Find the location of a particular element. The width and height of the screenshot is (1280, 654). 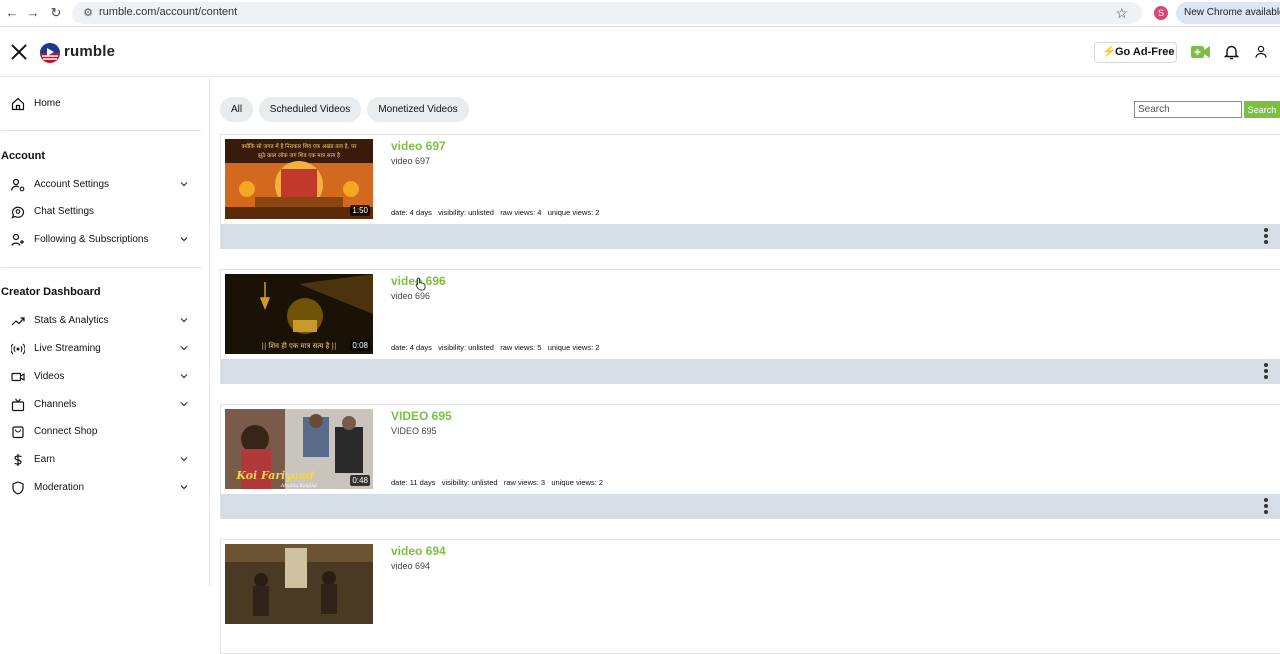

creator-dashboard-heading: Creator Dashboard is located at coordinates (51, 292).